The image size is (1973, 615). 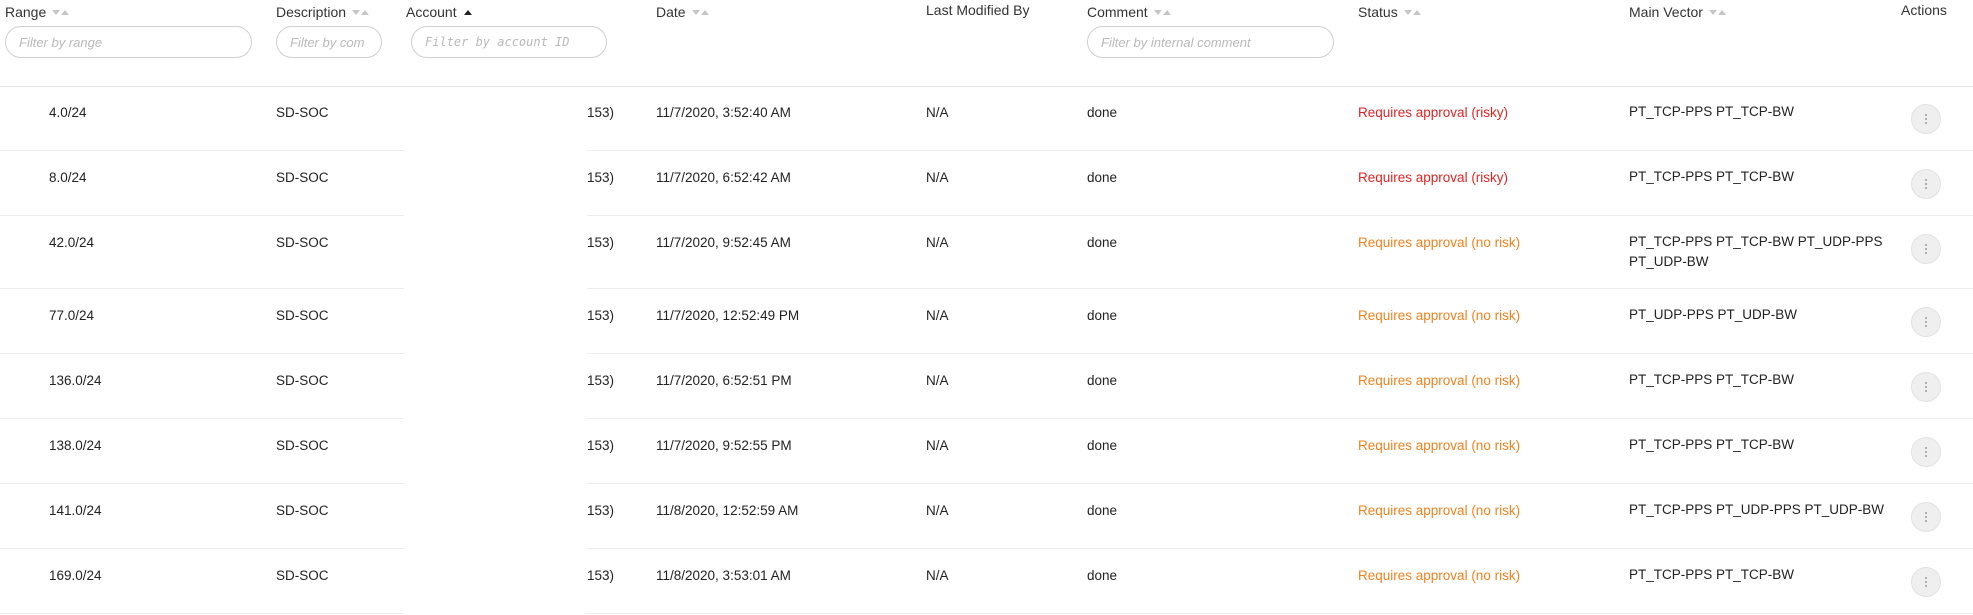 I want to click on column-header-main-vector-label: Main Vector, so click(x=1666, y=12).